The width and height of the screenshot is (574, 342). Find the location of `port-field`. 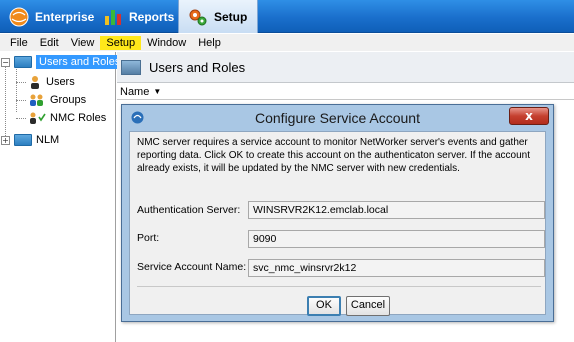

port-field is located at coordinates (396, 239).